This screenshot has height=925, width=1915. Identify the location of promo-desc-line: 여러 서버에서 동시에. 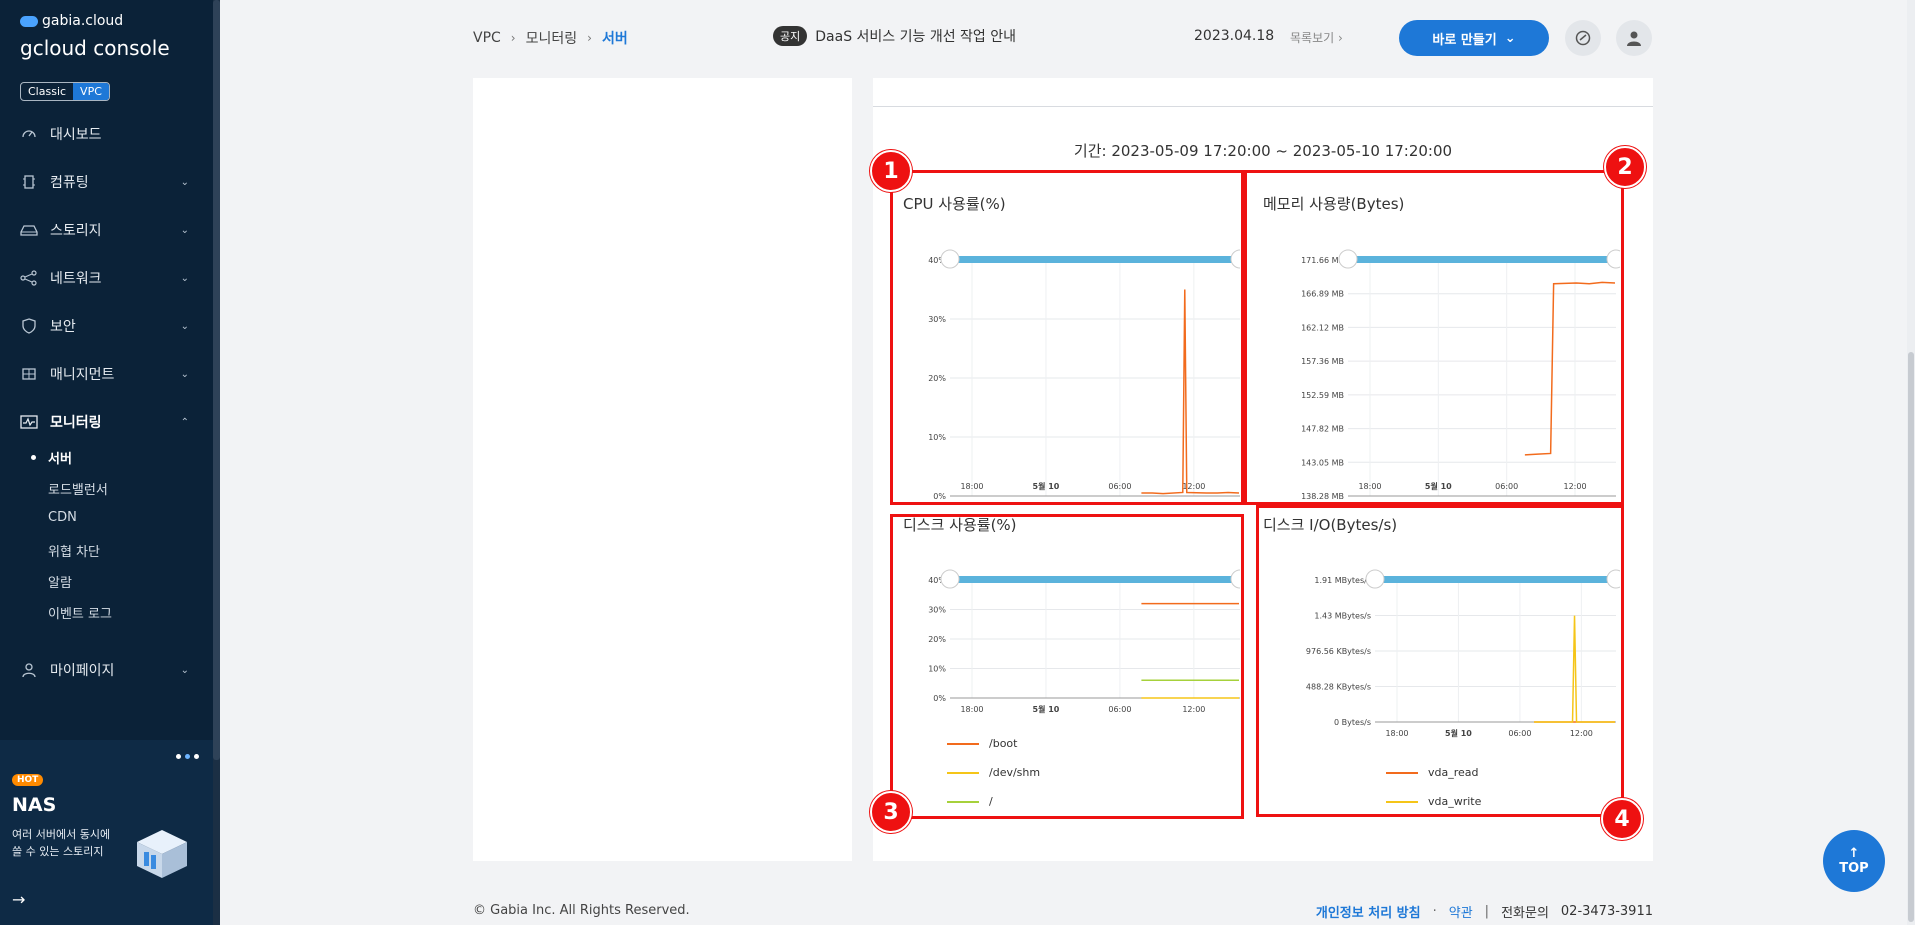
(61, 834).